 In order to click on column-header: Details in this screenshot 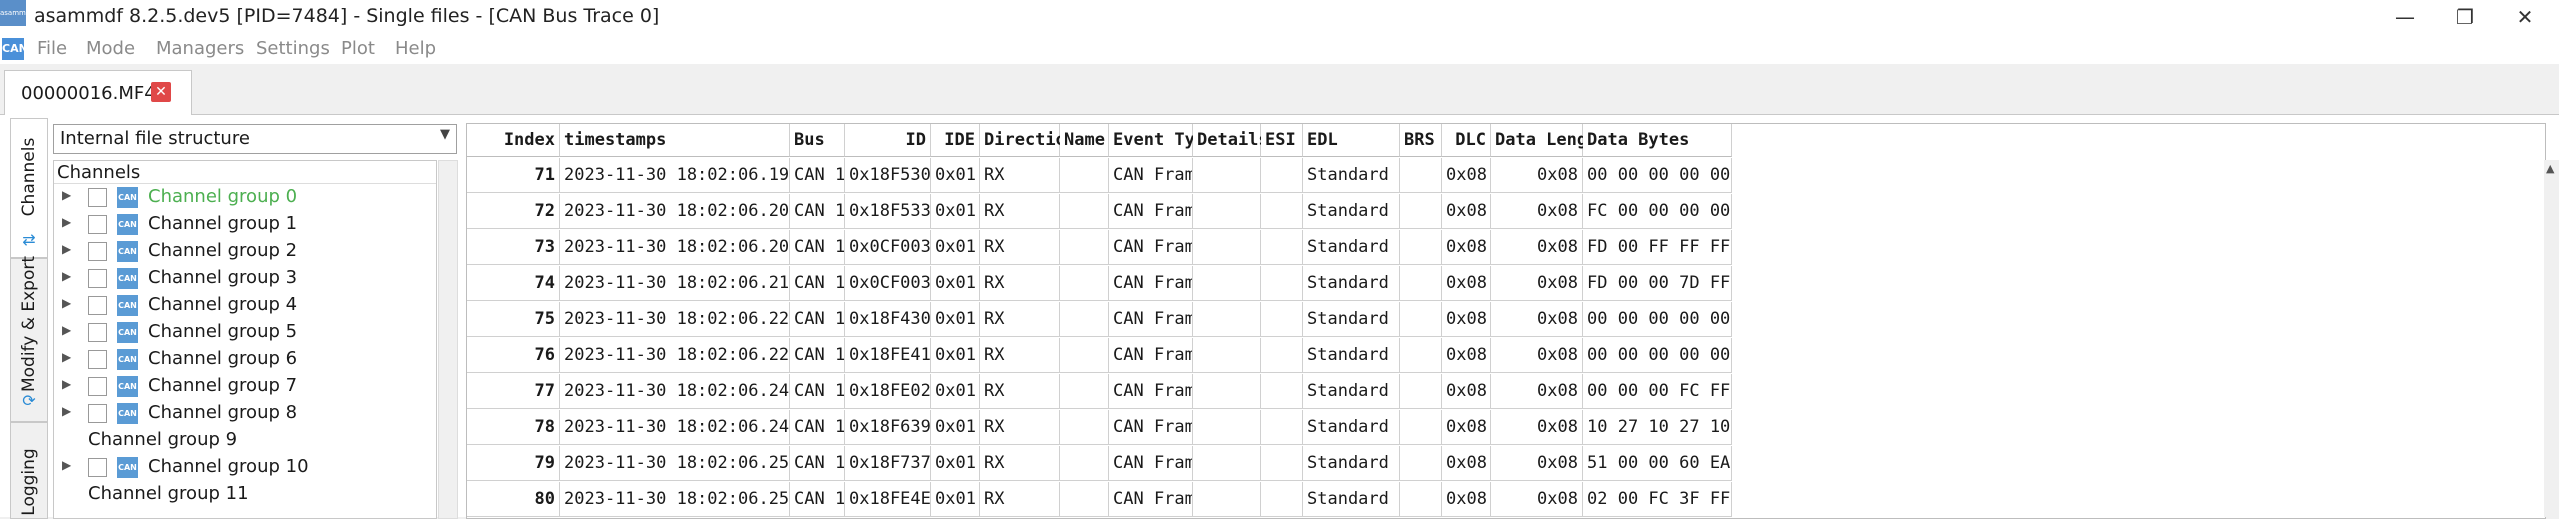, I will do `click(1231, 140)`.